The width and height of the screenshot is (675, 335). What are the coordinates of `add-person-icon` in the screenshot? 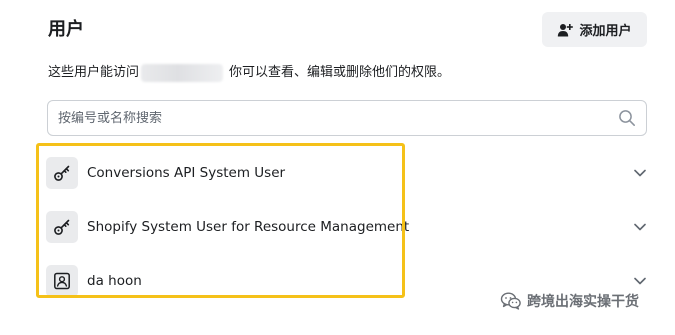 It's located at (565, 30).